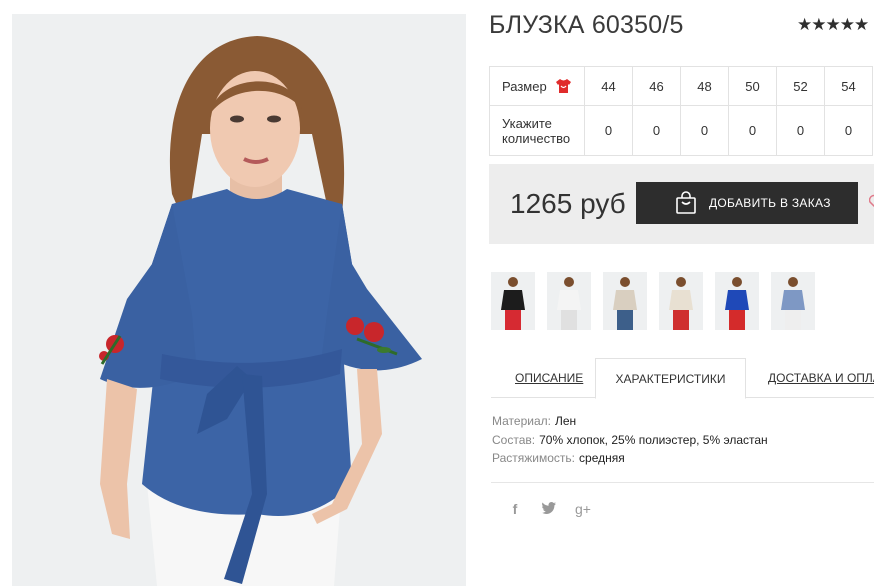  I want to click on thumbnail-white-variant, so click(569, 301).